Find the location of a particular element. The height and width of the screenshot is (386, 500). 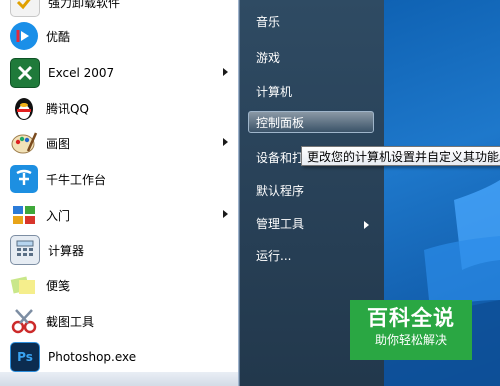

excel-icon is located at coordinates (25, 73).